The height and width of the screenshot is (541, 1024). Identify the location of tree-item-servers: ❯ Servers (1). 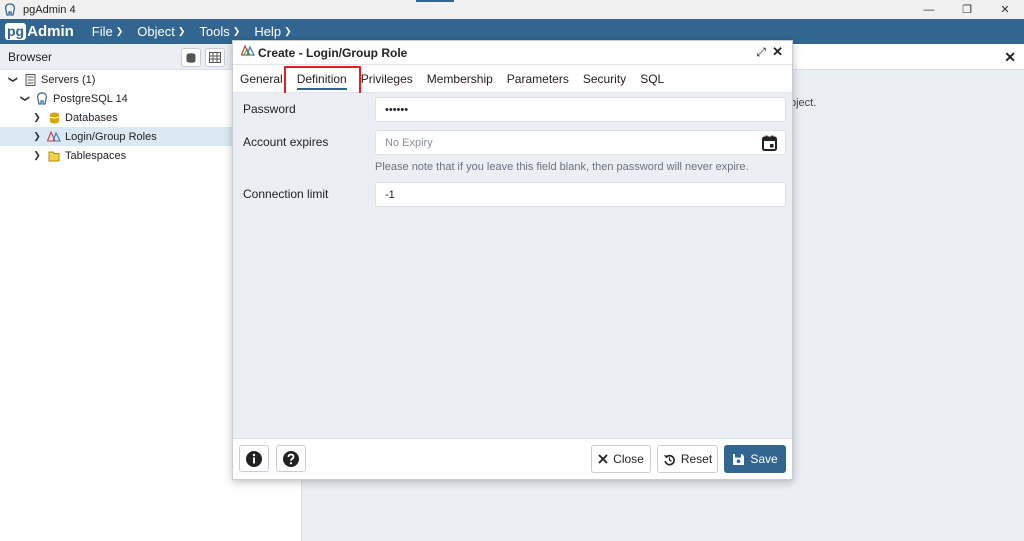
(51, 79).